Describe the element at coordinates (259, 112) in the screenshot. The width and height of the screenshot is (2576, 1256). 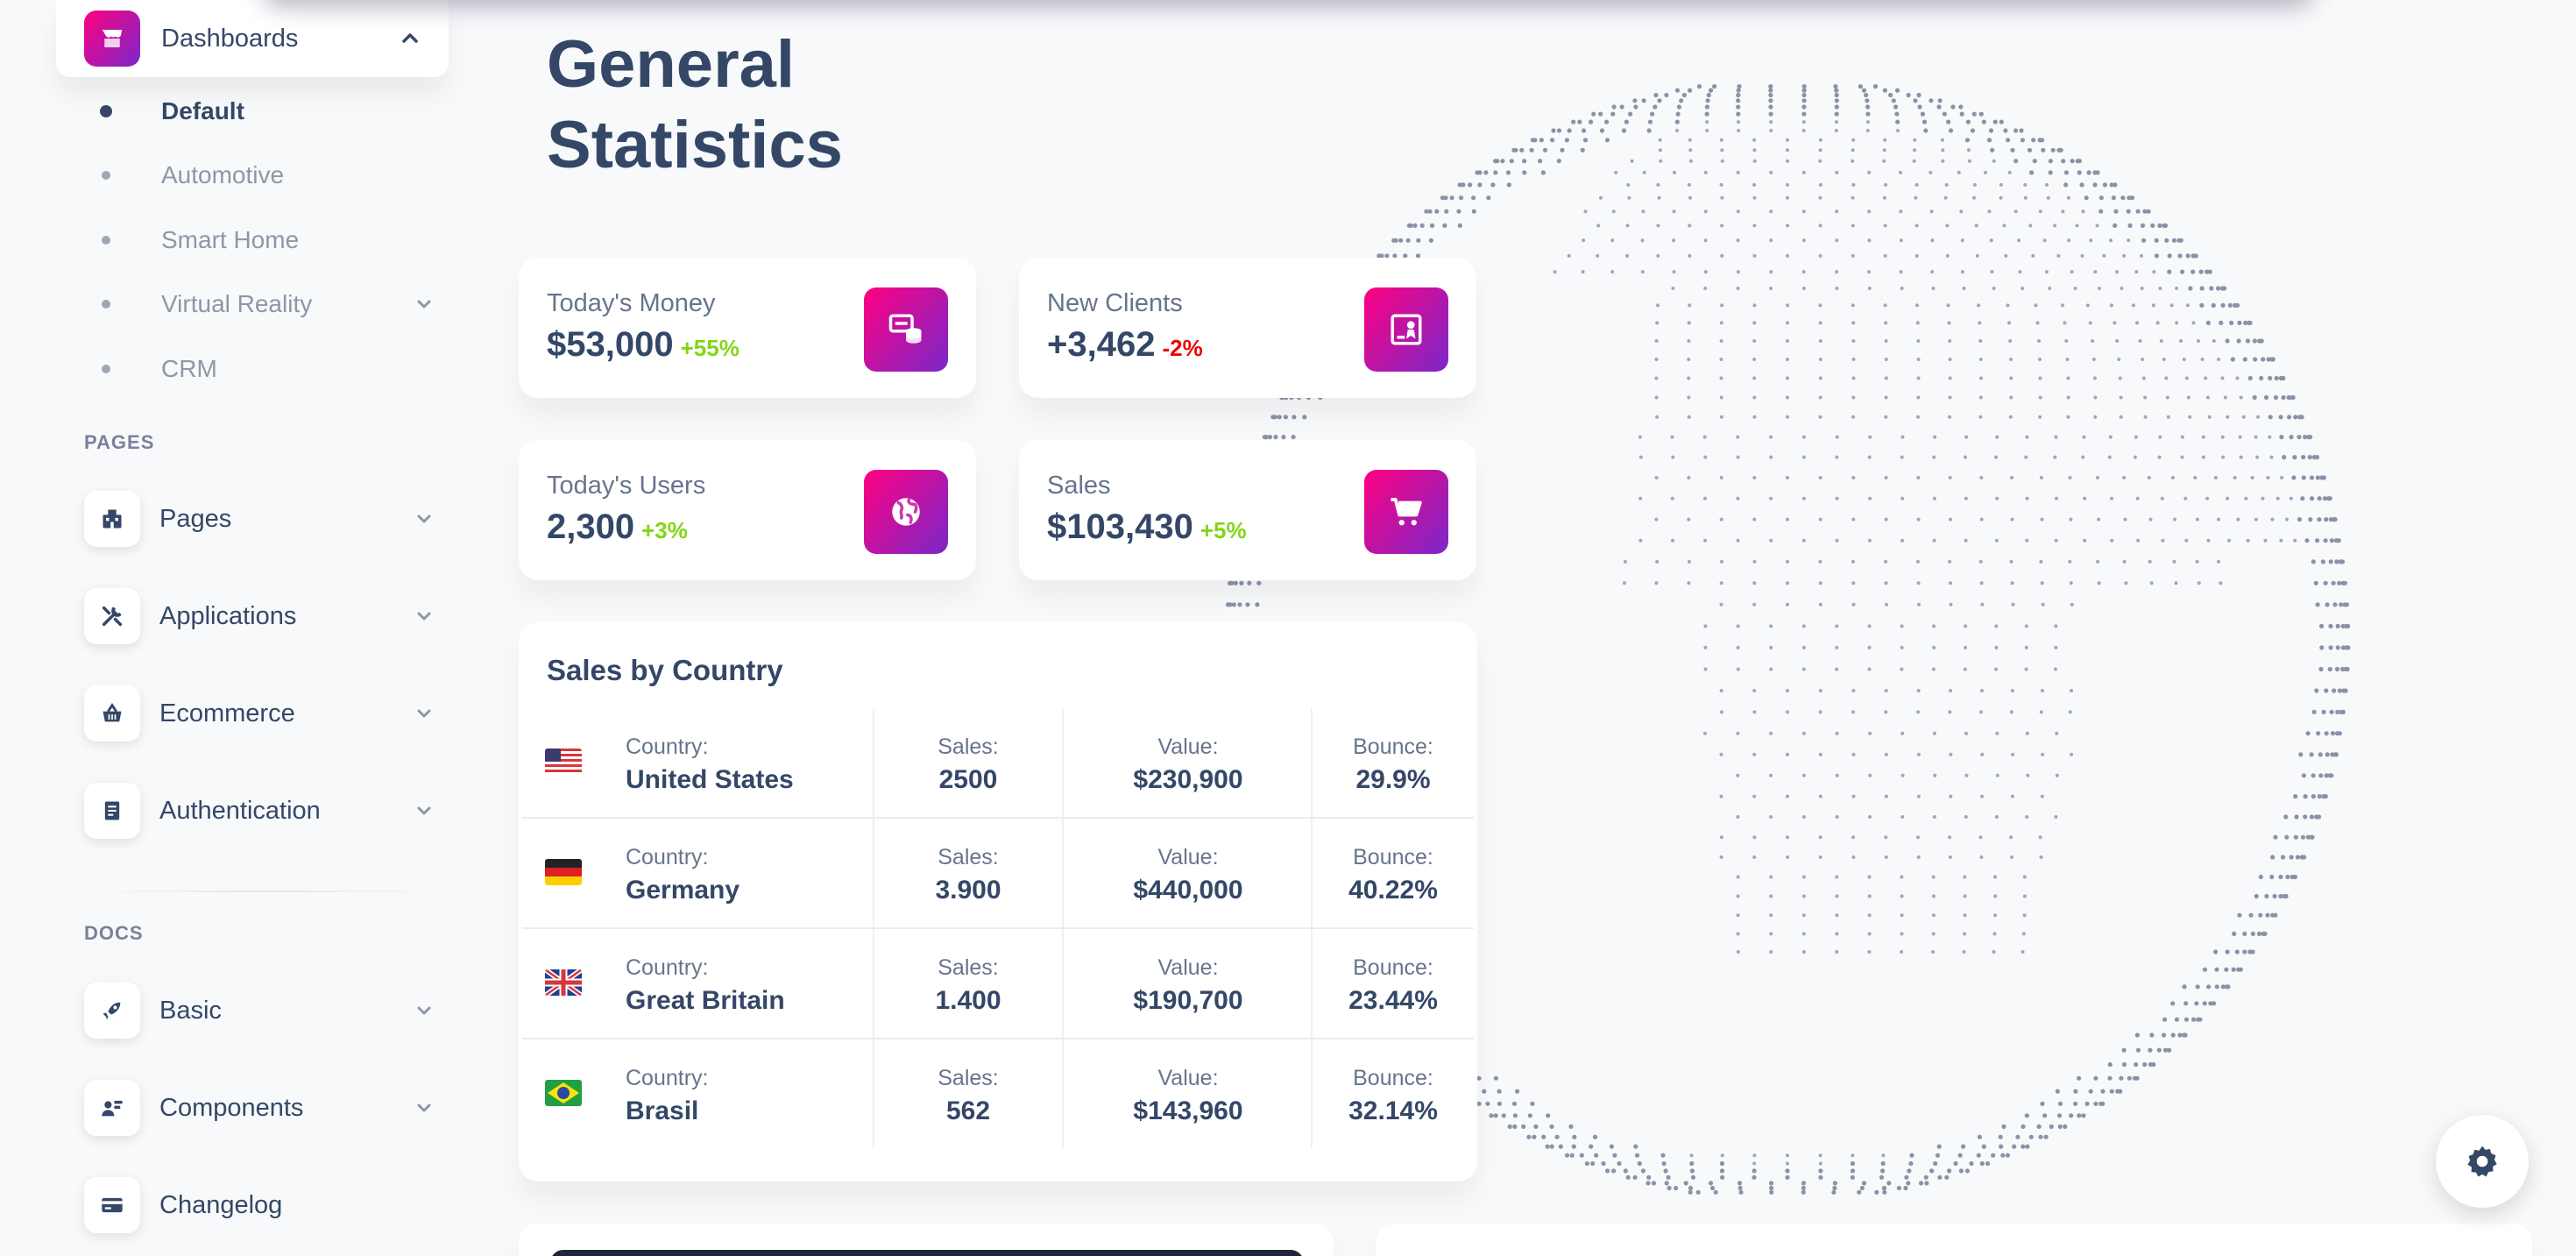
I see `sidebar-subitem-default: Default` at that location.